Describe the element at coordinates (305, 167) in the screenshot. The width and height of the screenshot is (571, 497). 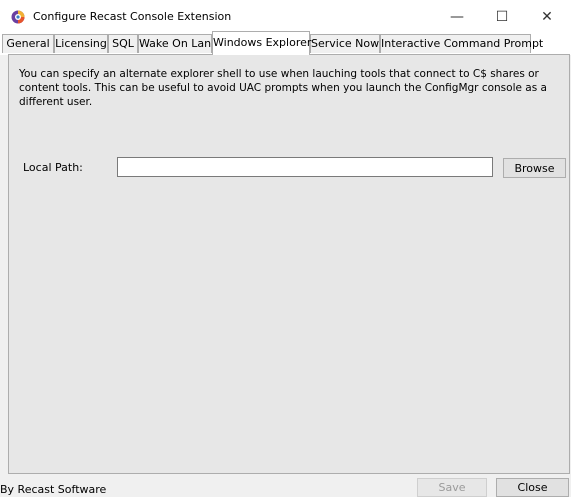
I see `local-path-input` at that location.